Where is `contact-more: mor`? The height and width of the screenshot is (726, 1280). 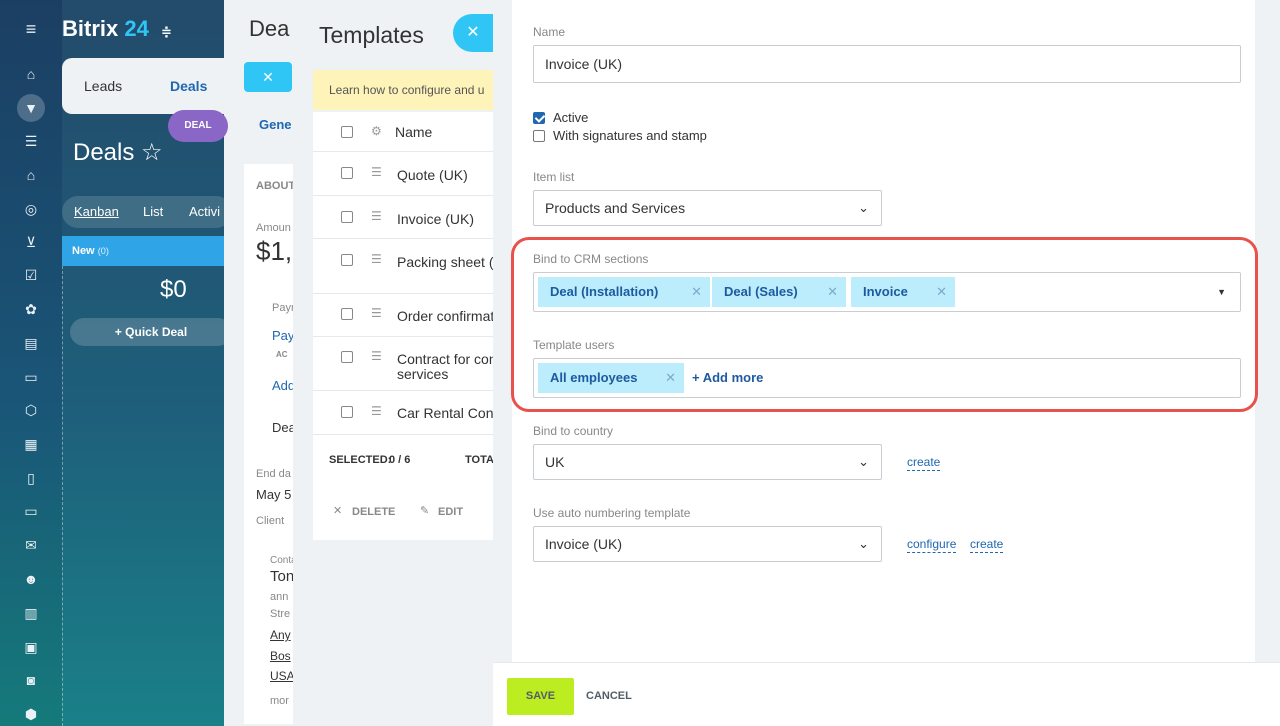
contact-more: mor is located at coordinates (279, 701).